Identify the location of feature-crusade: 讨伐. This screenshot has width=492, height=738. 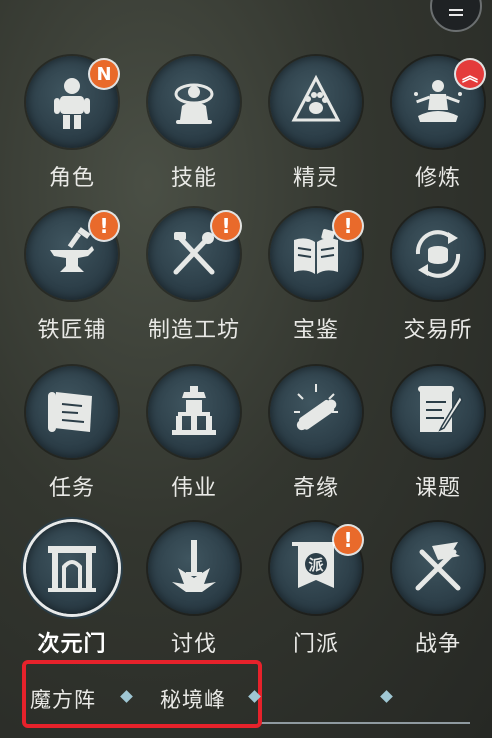
(194, 597).